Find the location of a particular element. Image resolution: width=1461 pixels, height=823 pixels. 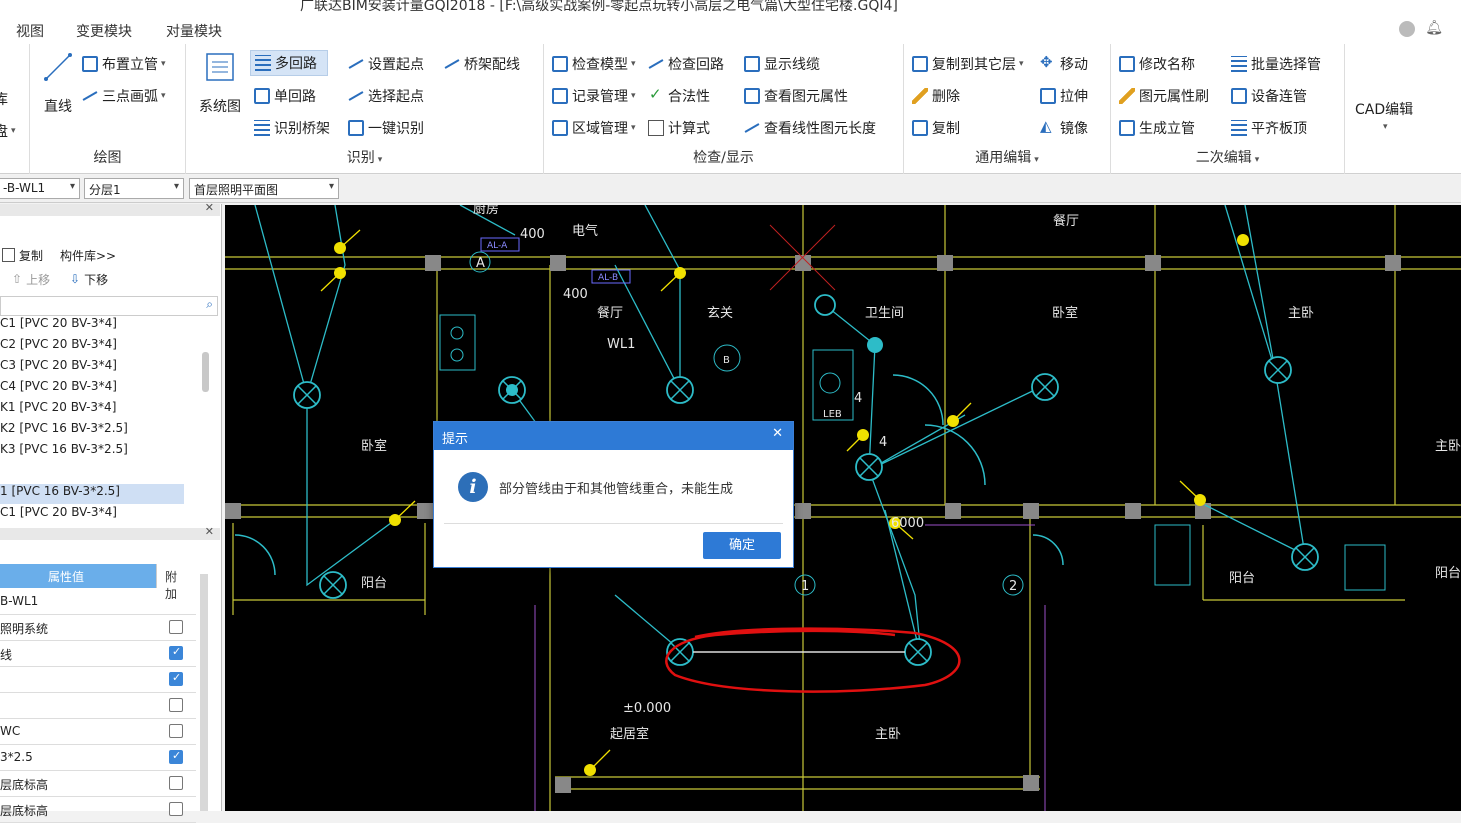

identify-tray-button: 识别桥架 is located at coordinates (292, 128).